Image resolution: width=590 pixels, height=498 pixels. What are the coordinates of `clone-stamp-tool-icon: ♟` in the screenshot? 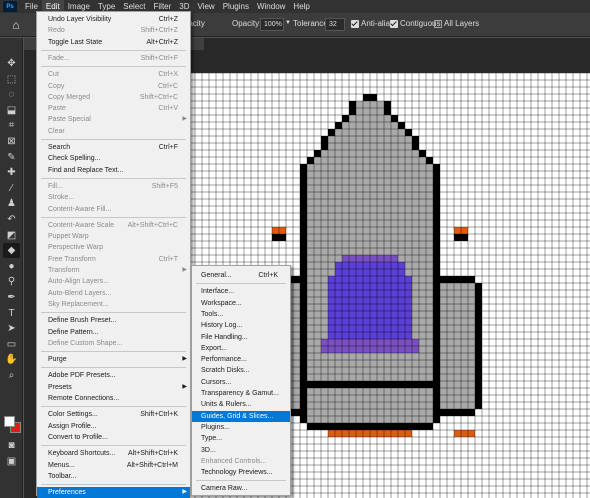 It's located at (11, 203).